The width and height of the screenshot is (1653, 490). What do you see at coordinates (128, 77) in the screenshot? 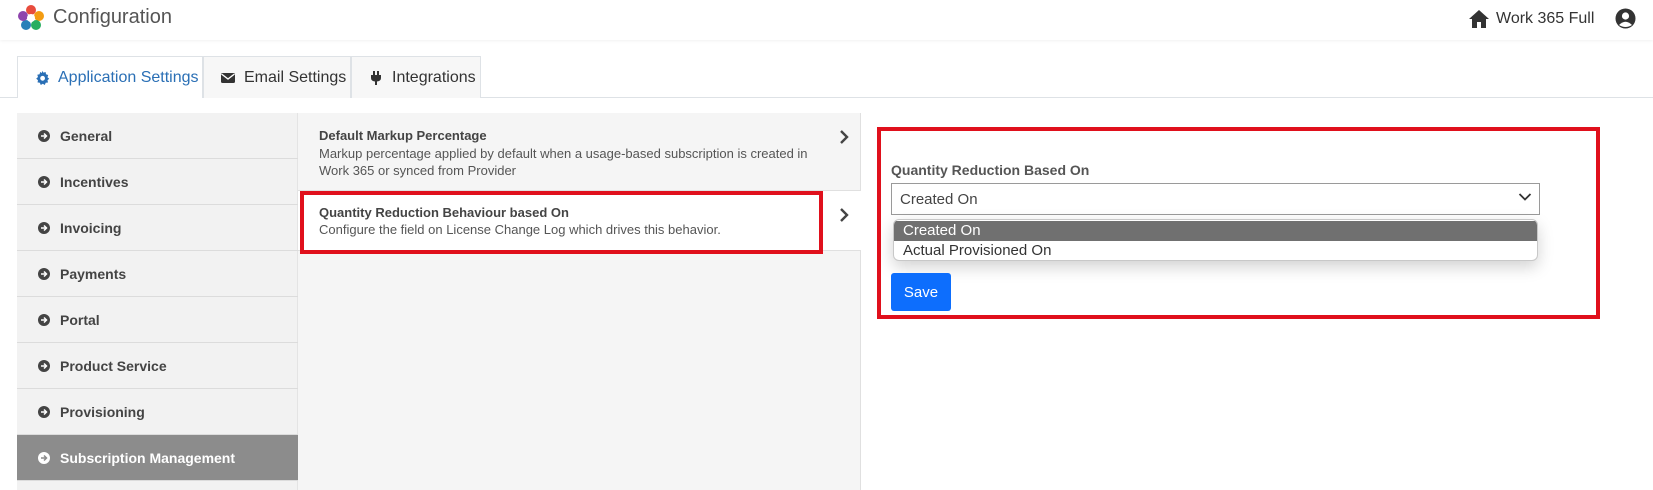
I see `tab-label: Application Settings` at bounding box center [128, 77].